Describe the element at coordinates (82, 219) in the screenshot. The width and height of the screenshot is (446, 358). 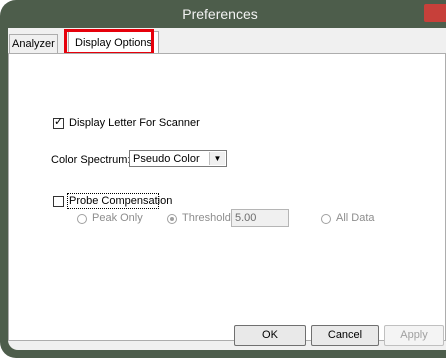
I see `radio-peak-only` at that location.